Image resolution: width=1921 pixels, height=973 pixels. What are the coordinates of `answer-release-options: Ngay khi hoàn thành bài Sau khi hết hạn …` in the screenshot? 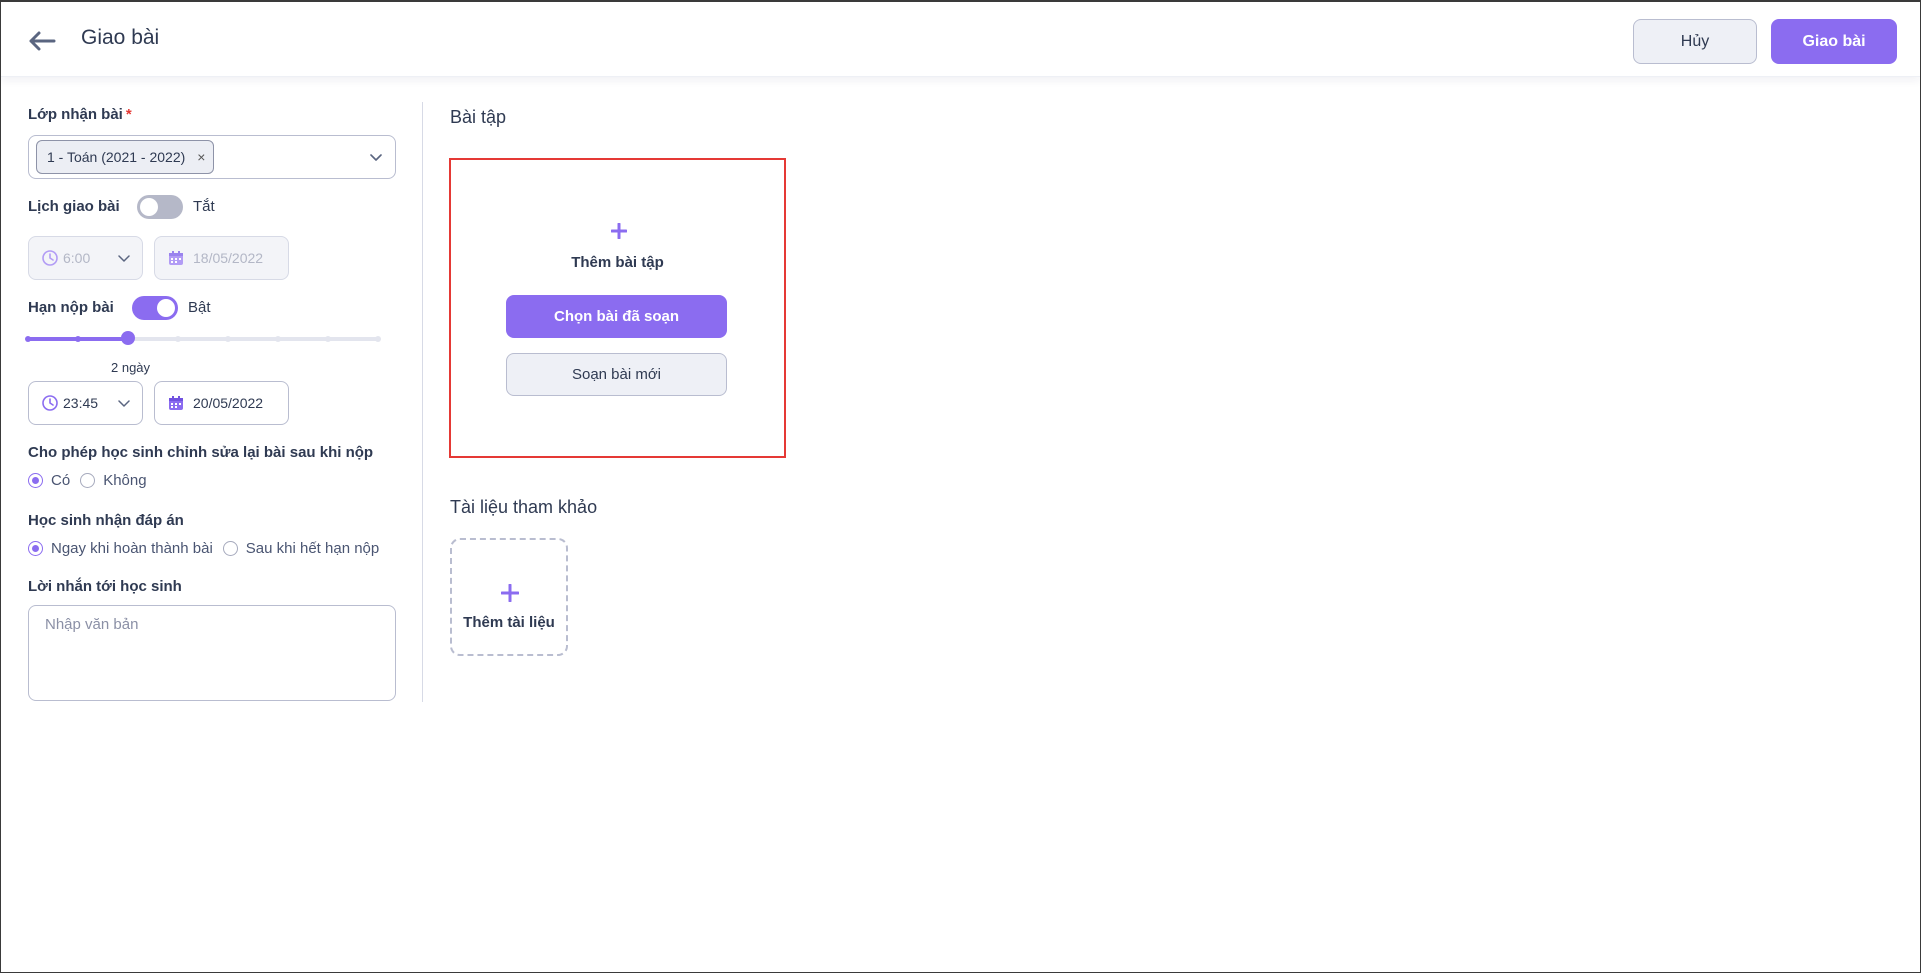 It's located at (208, 548).